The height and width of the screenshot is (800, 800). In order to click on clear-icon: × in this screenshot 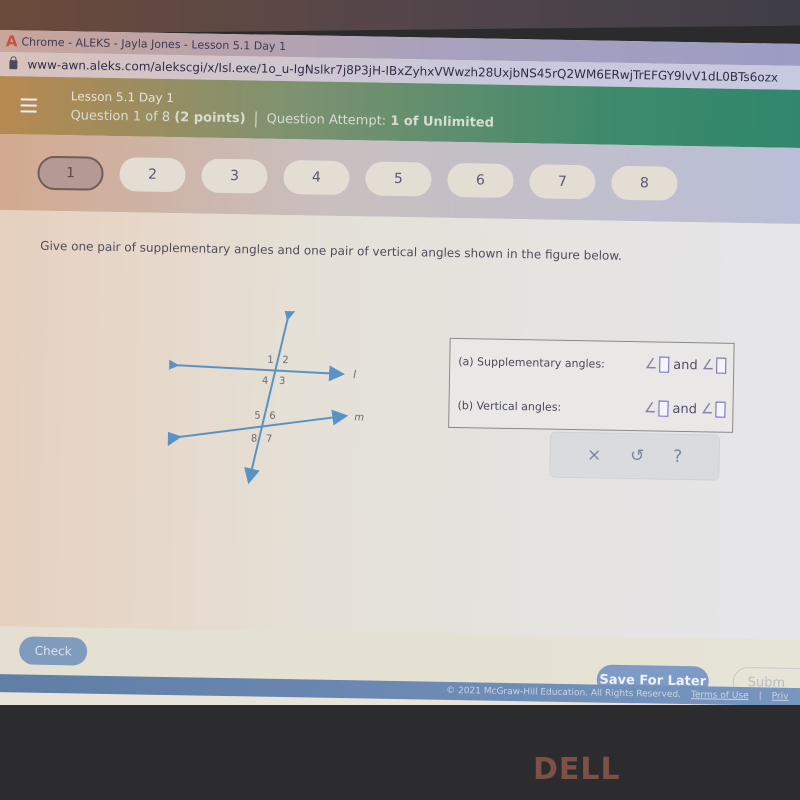, I will do `click(594, 455)`.